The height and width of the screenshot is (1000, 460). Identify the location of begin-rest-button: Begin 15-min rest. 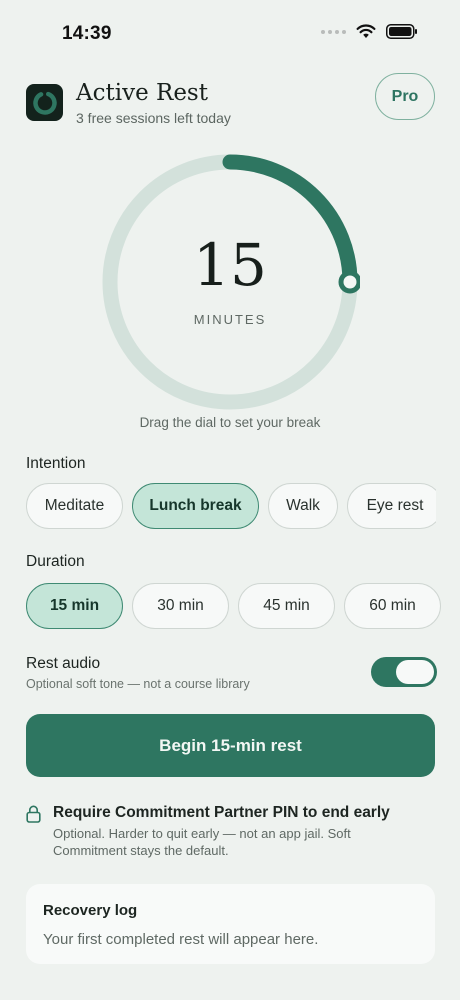
(230, 745).